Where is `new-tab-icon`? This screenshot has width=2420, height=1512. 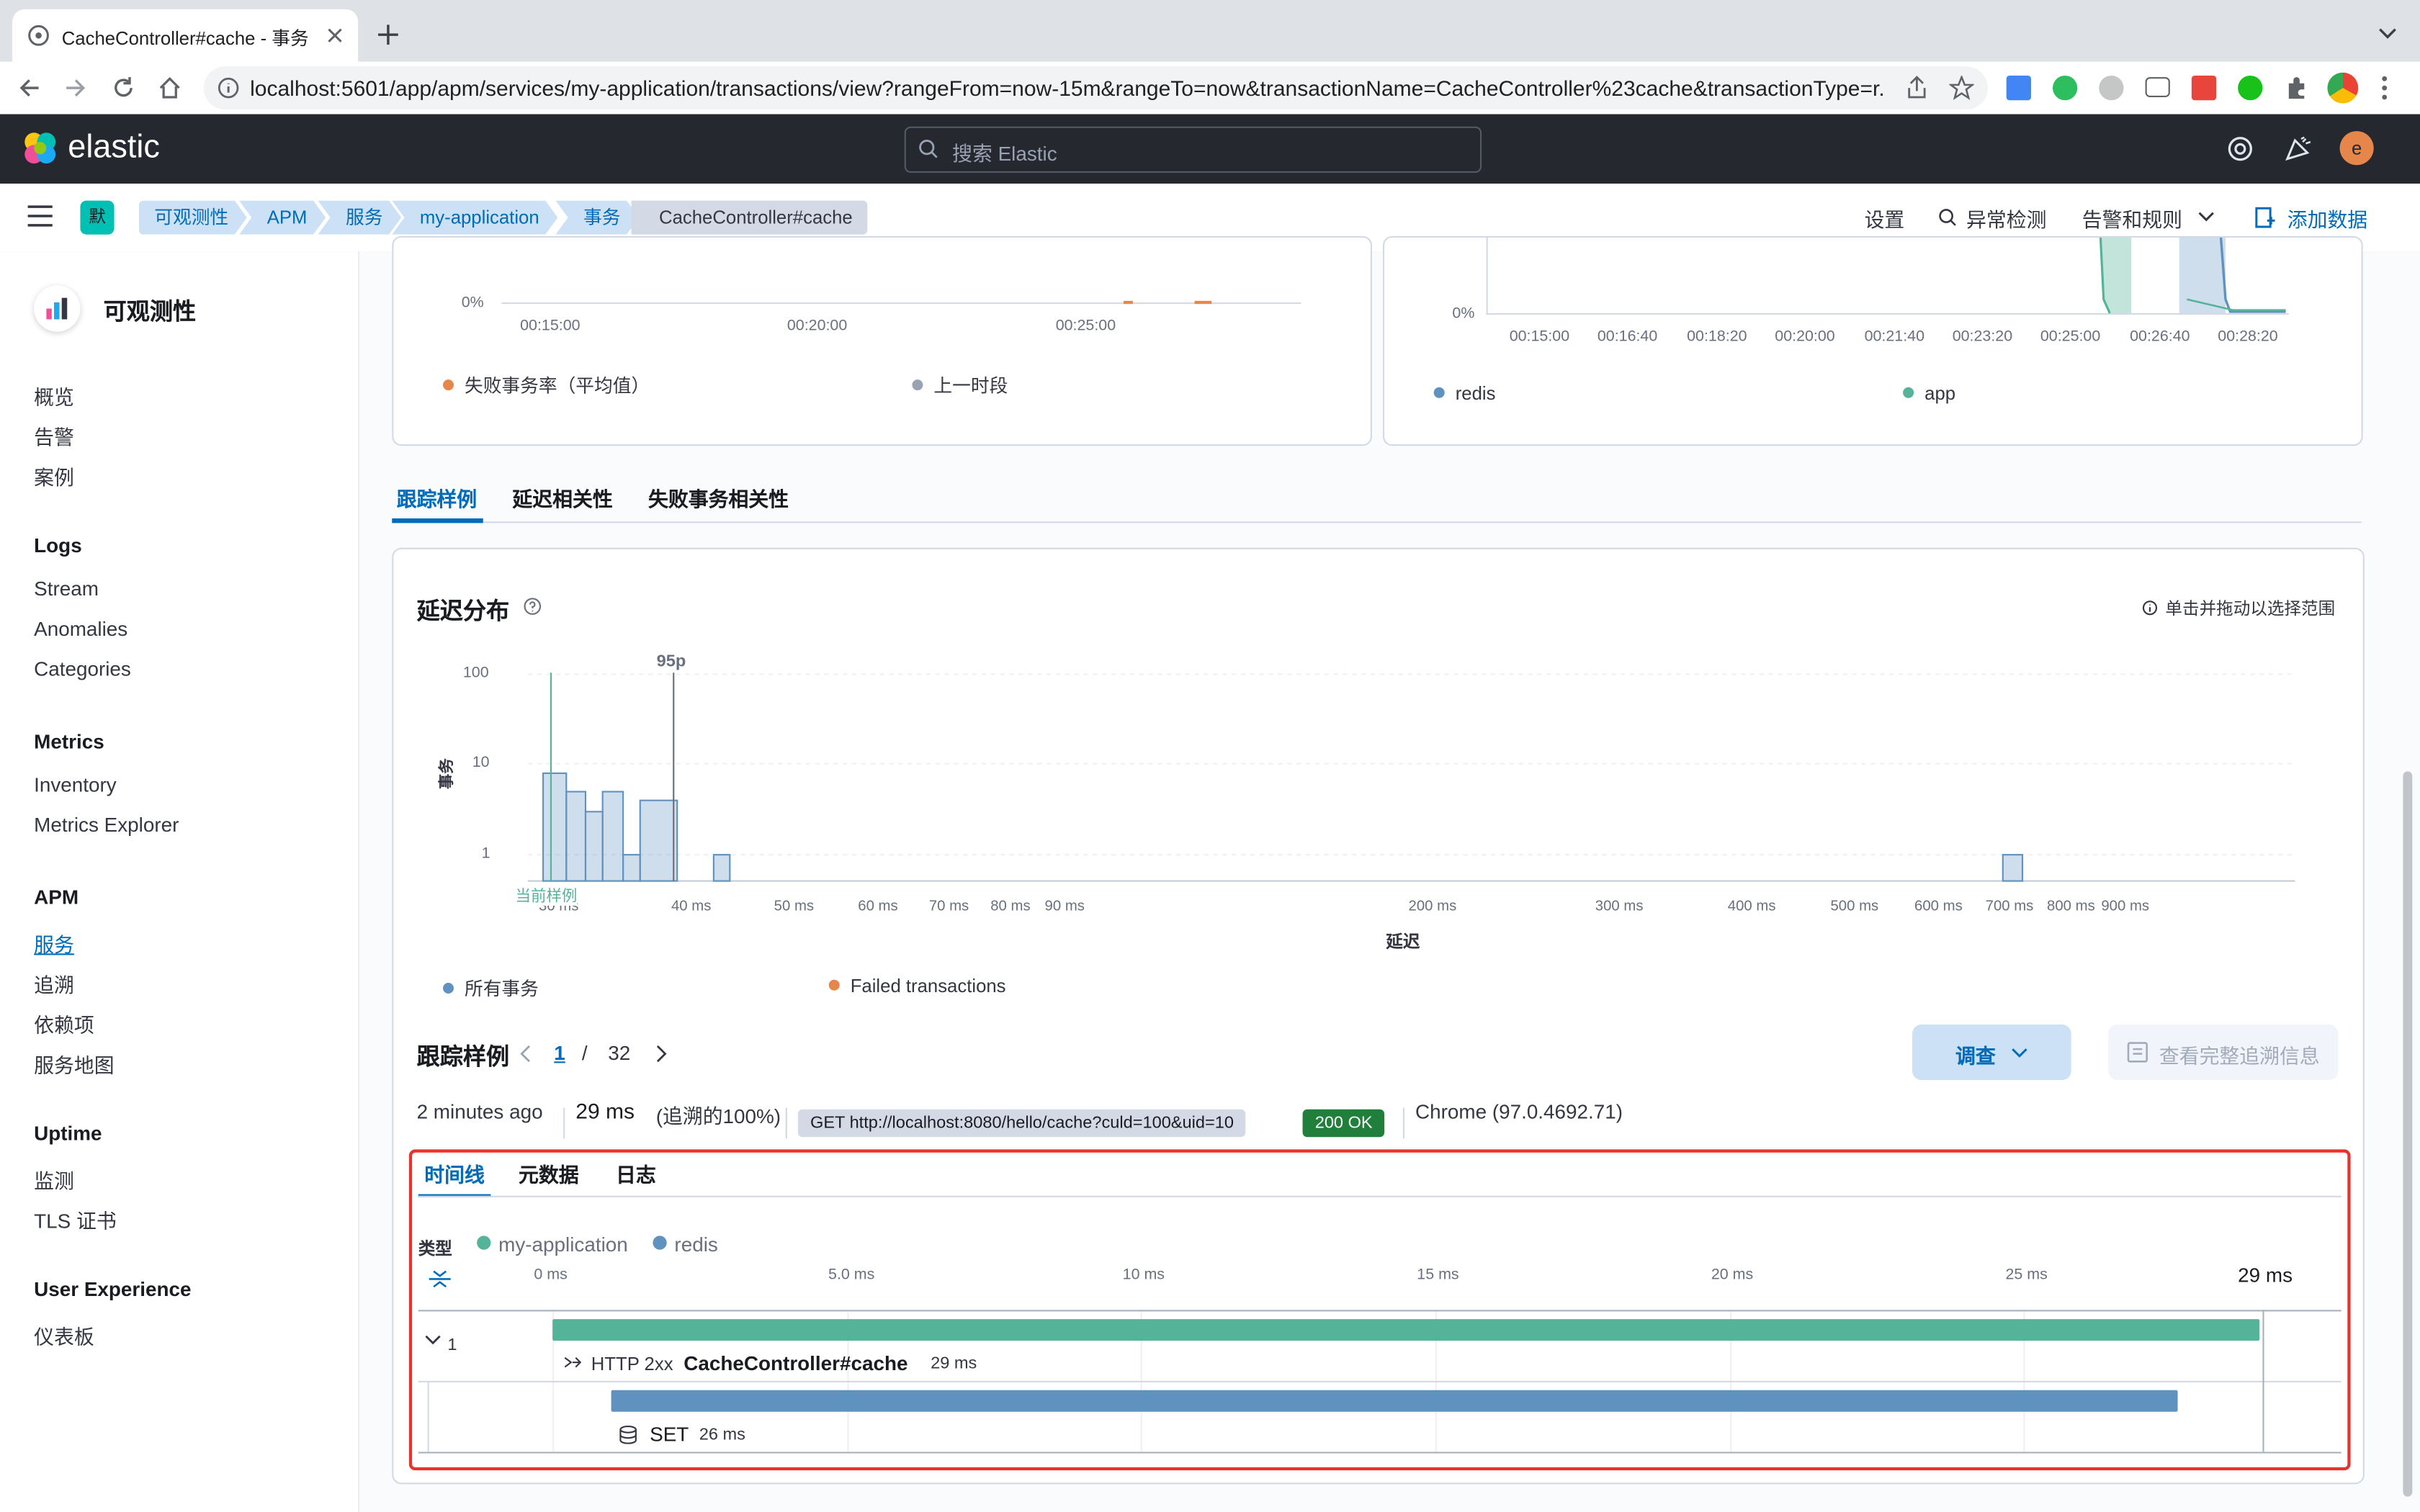
new-tab-icon is located at coordinates (388, 34).